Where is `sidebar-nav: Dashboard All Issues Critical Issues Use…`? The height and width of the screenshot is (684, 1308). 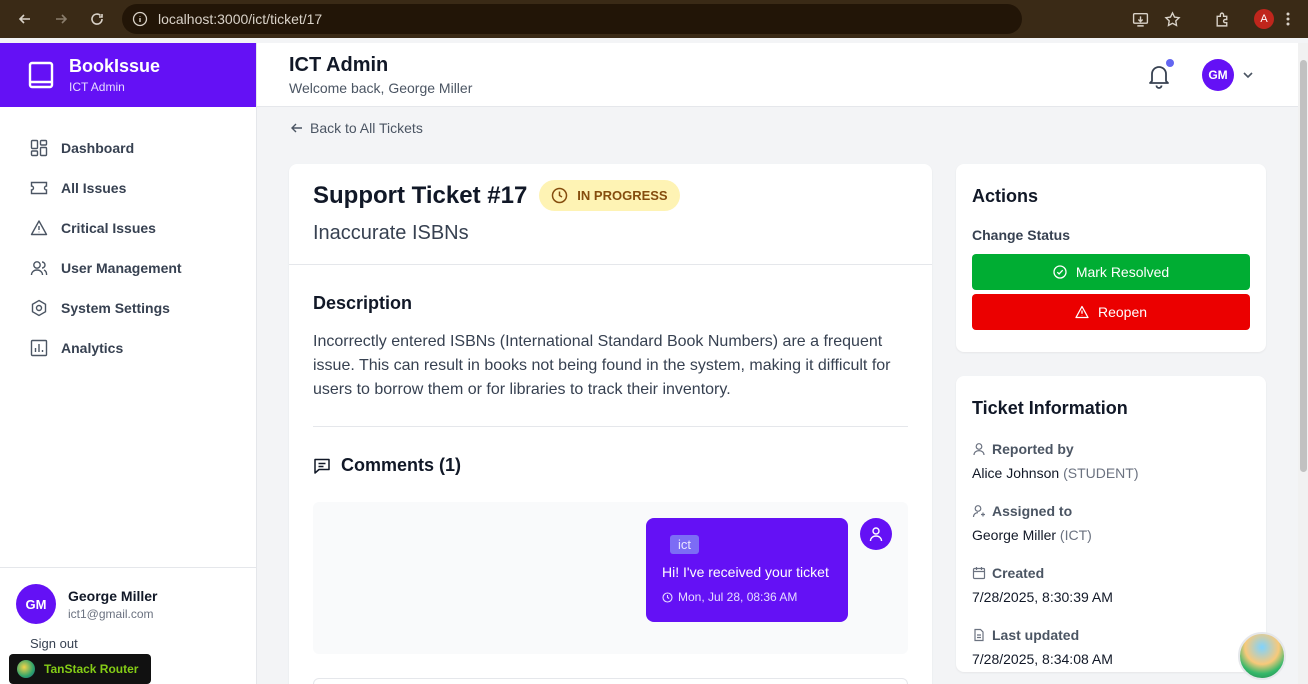
sidebar-nav: Dashboard All Issues Critical Issues Use… is located at coordinates (128, 237).